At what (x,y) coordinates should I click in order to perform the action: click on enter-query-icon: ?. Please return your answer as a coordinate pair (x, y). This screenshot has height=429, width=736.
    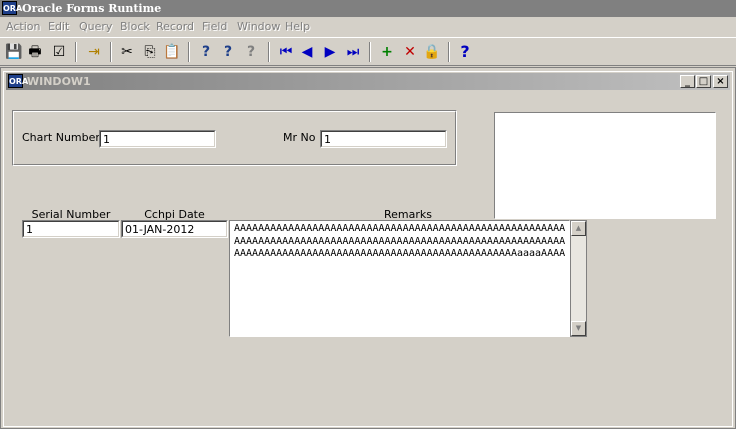
    Looking at the image, I should click on (206, 52).